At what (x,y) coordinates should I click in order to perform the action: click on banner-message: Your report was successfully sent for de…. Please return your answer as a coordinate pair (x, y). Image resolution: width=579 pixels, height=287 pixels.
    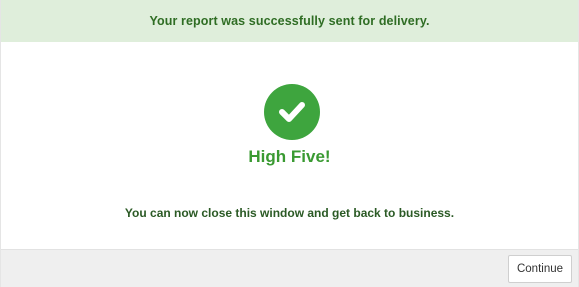
    Looking at the image, I should click on (289, 21).